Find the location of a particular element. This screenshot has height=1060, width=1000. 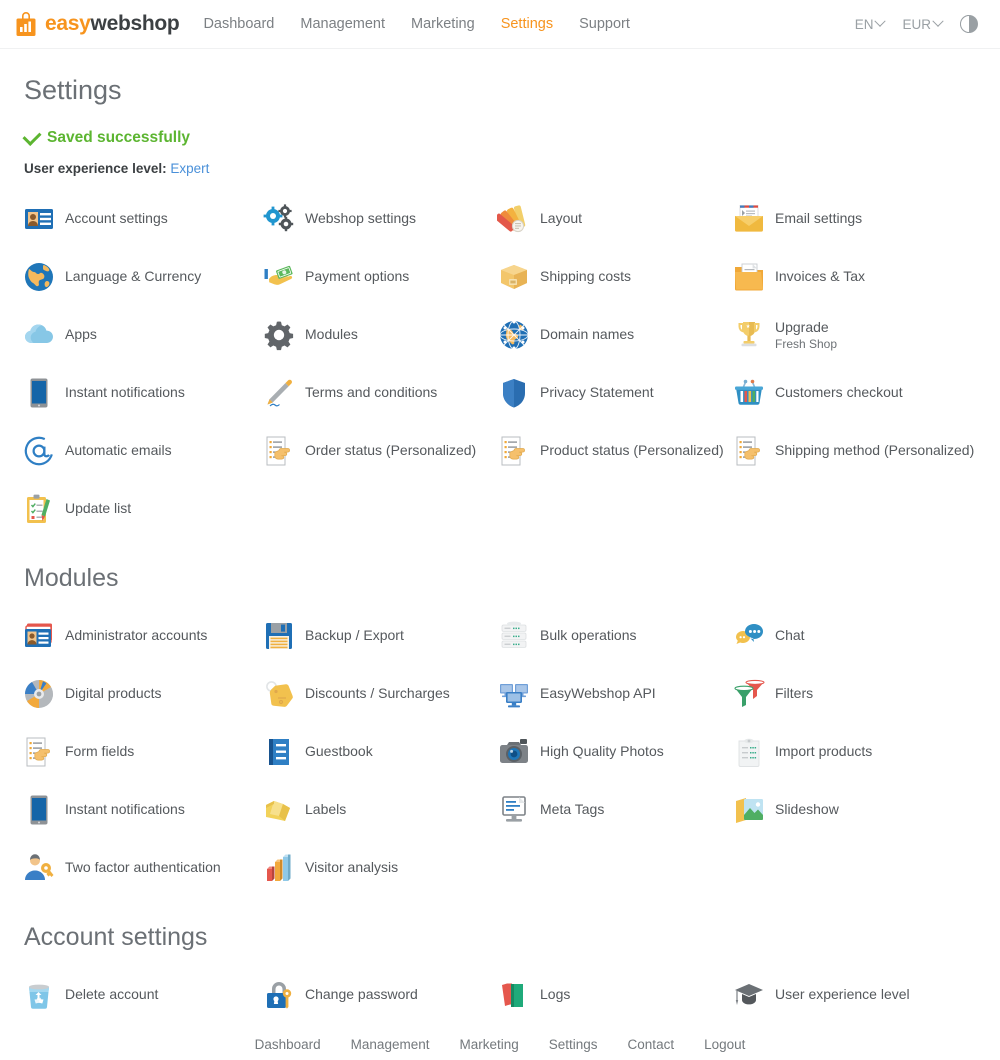

tile-digital-products: Digital products is located at coordinates (142, 694).